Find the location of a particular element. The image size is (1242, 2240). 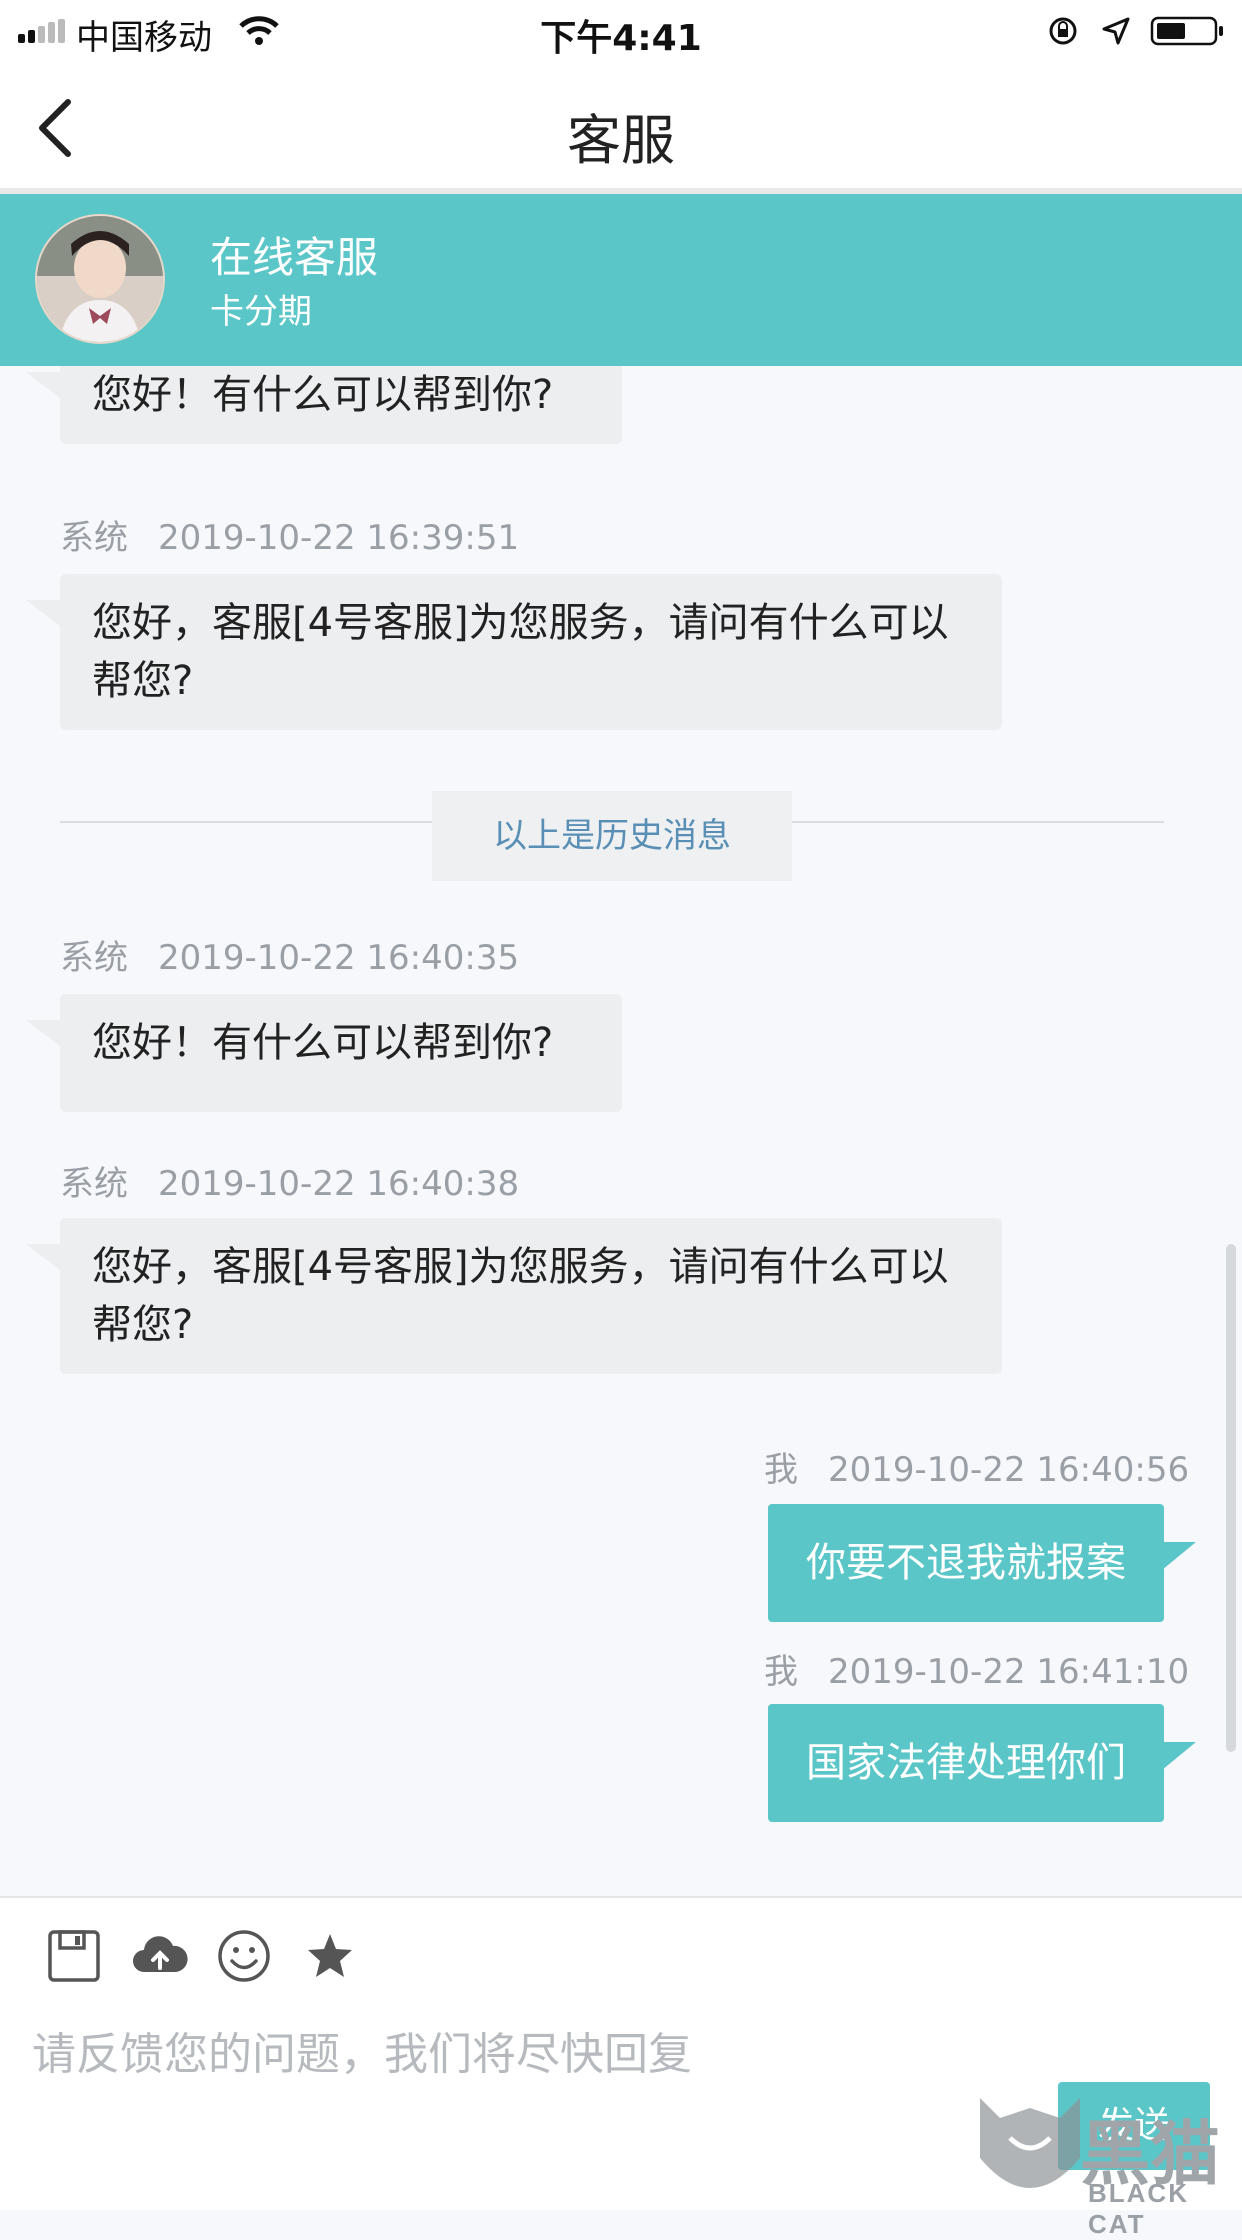

watermark-text: BLACK CAT is located at coordinates (1138, 2208).